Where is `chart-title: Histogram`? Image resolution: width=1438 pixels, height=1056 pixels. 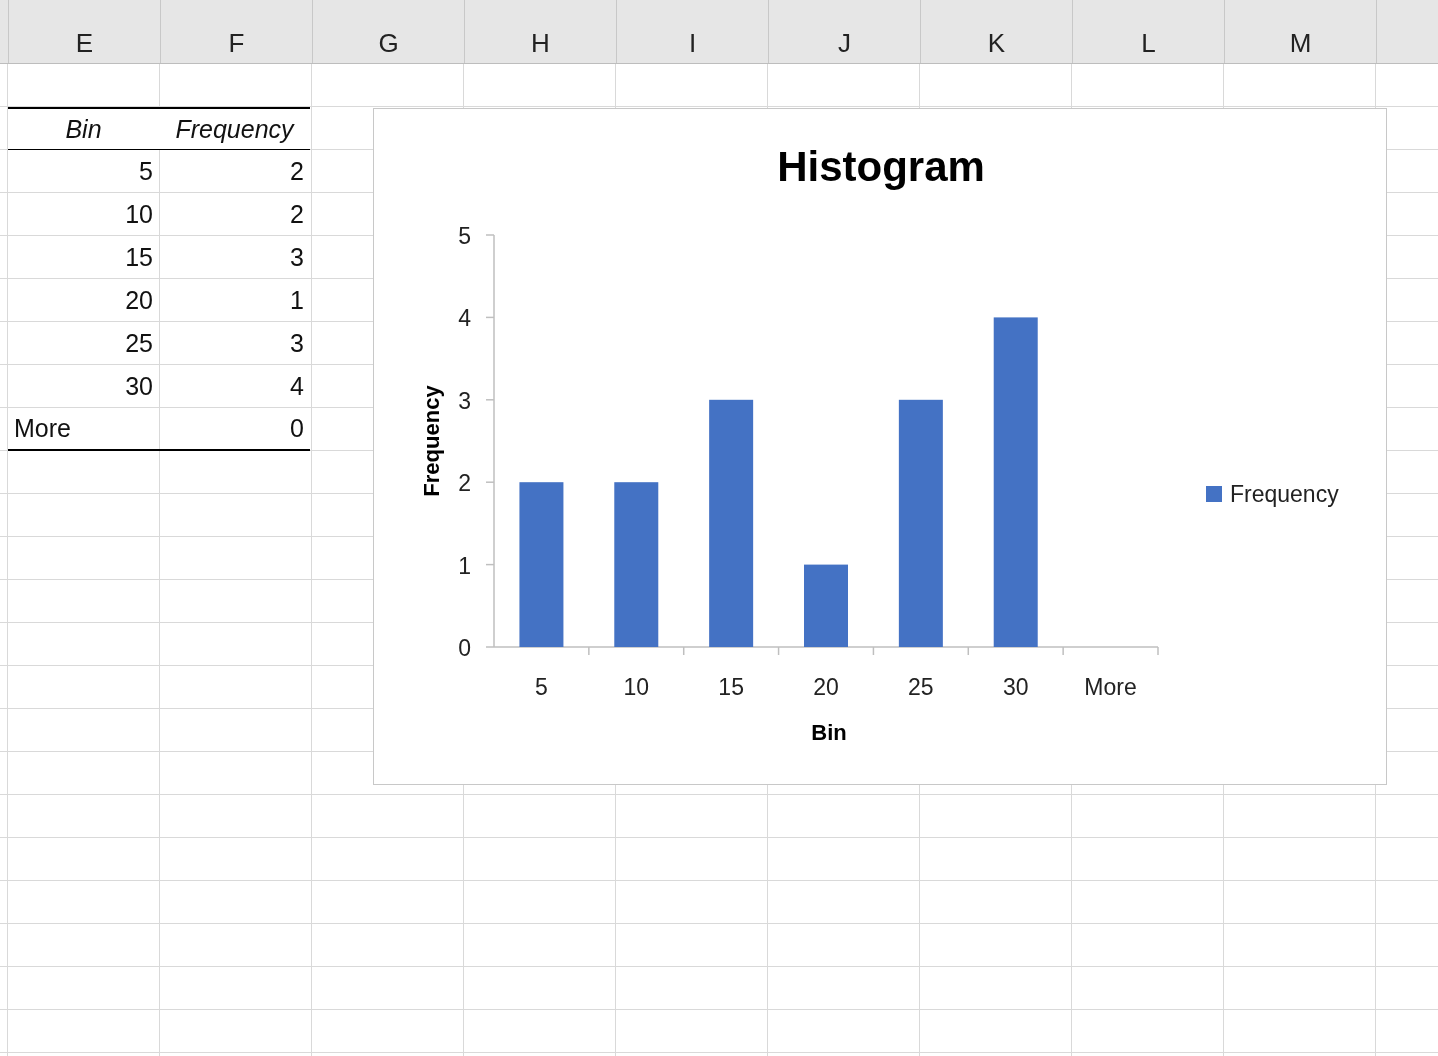 chart-title: Histogram is located at coordinates (881, 166).